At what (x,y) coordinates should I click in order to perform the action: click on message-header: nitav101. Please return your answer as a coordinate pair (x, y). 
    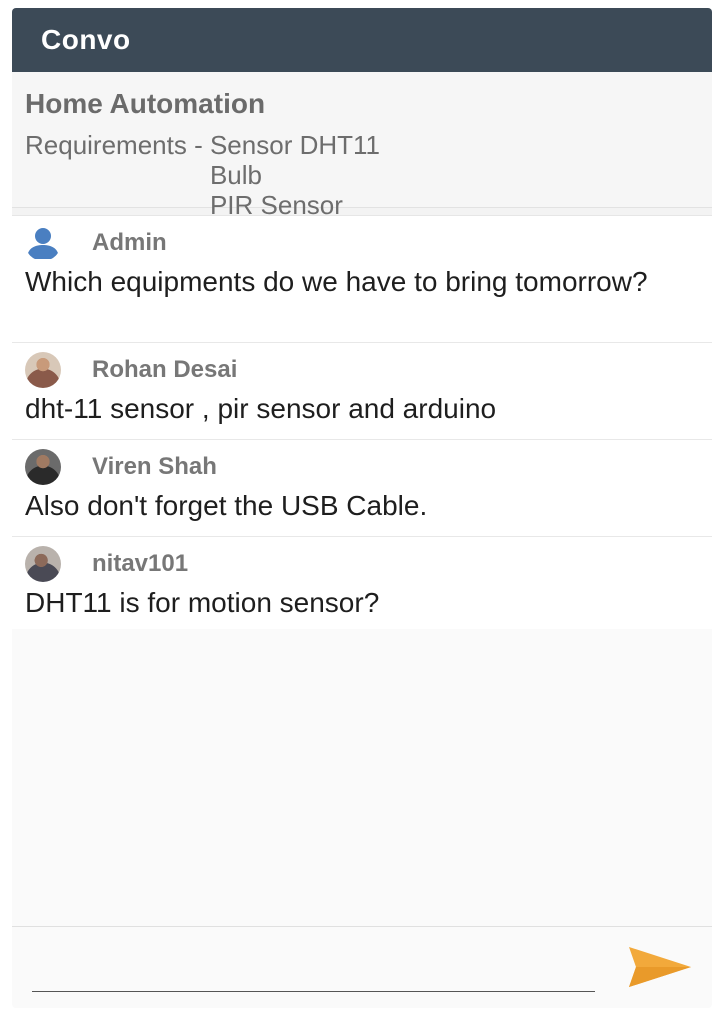
    Looking at the image, I should click on (362, 564).